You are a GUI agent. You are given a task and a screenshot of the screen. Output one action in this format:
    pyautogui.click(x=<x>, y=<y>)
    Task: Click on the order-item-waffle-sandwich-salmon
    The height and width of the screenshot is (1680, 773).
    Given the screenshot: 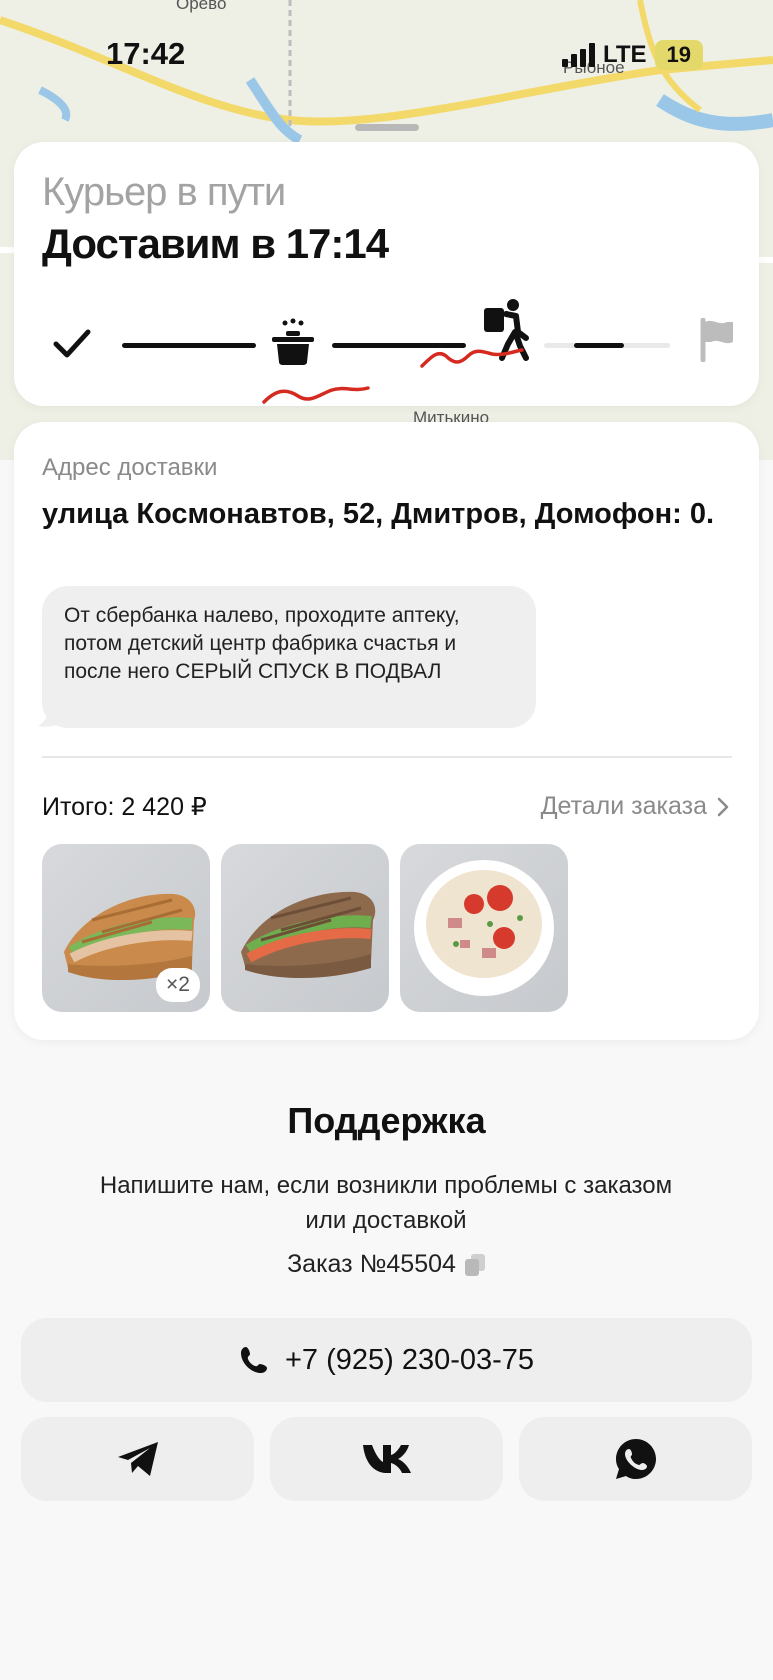 What is the action you would take?
    pyautogui.click(x=305, y=928)
    